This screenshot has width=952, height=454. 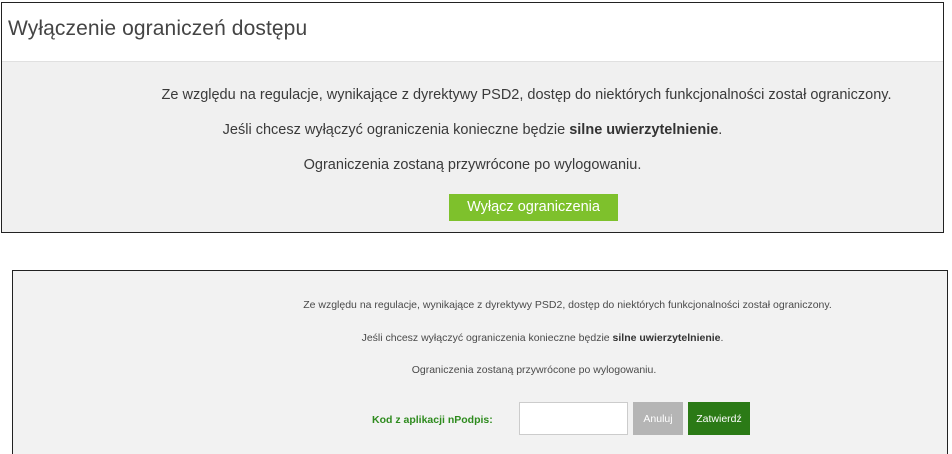 I want to click on npodpis-code-label: Kod z aplikacji nPodpis:, so click(x=432, y=420).